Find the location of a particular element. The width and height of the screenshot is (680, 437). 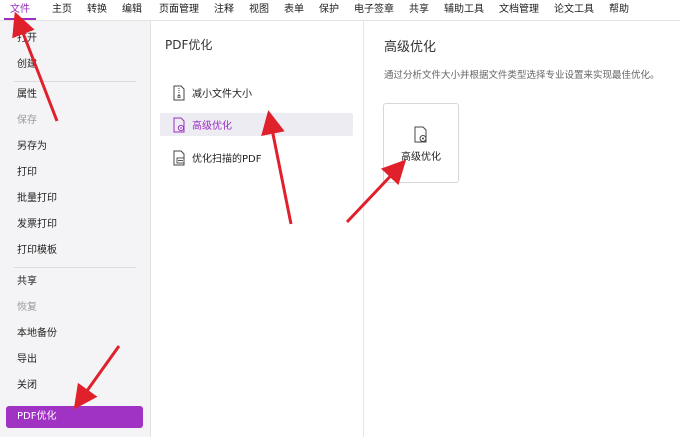

sidebar-item-restore: 恢复 is located at coordinates (27, 307).